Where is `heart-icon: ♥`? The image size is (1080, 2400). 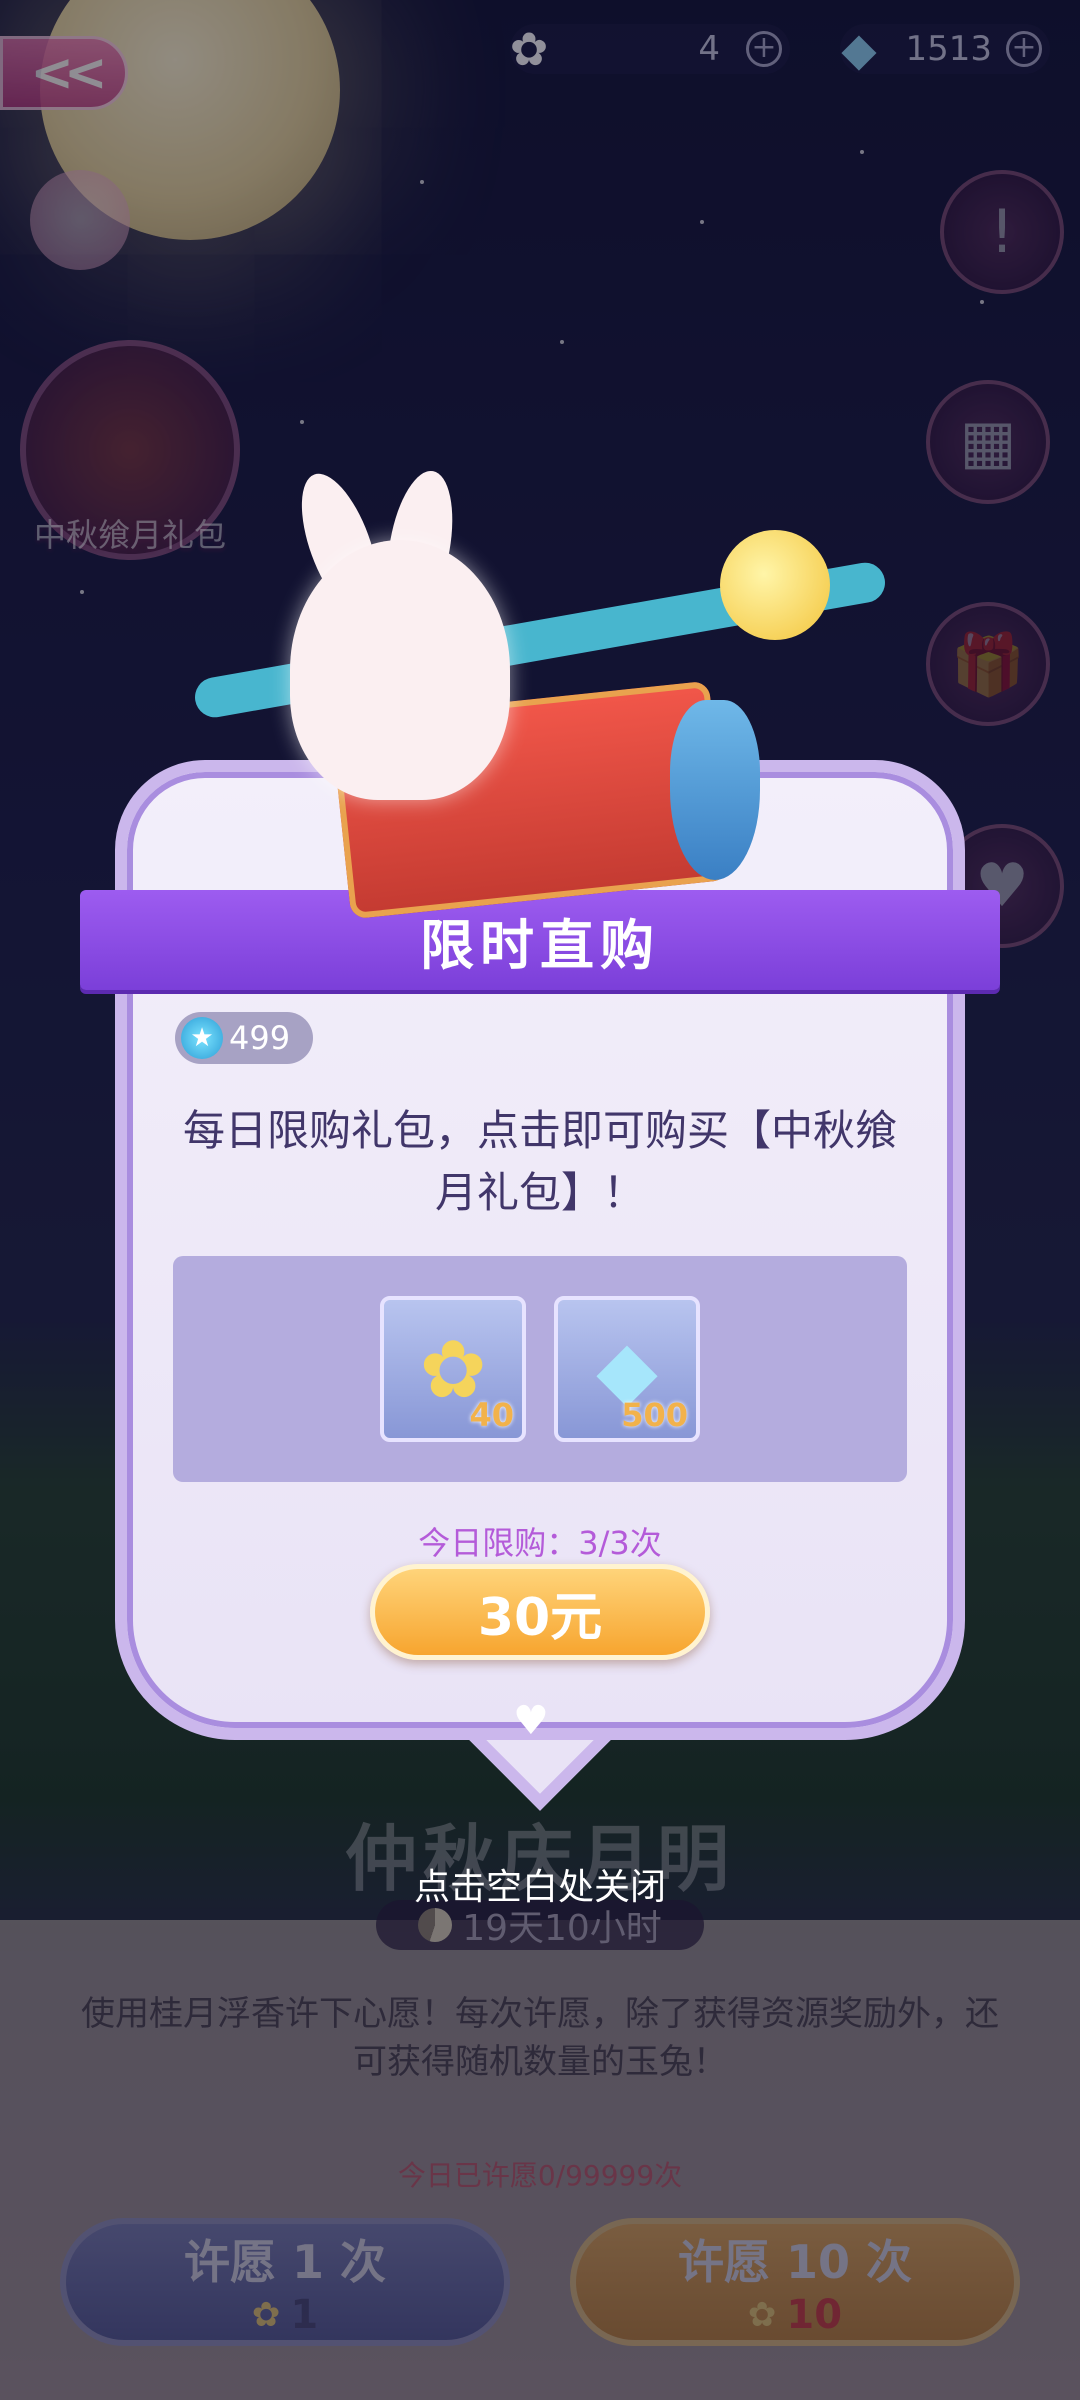
heart-icon: ♥ is located at coordinates (531, 1721).